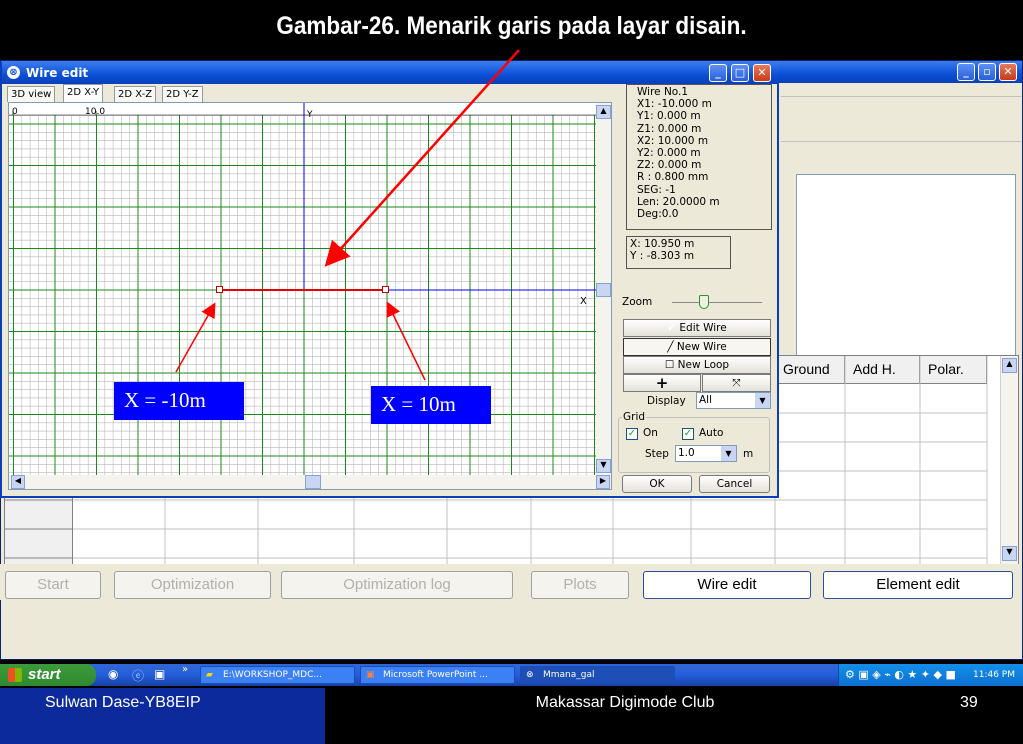  What do you see at coordinates (662, 383) in the screenshot?
I see `add-button: +` at bounding box center [662, 383].